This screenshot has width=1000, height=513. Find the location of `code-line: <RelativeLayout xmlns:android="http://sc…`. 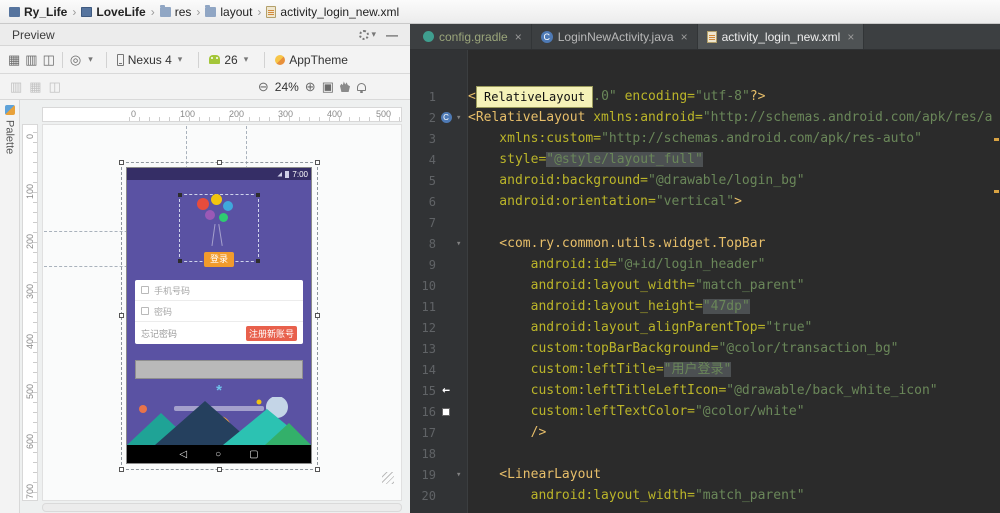

code-line: <RelativeLayout xmlns:android="http://sc… is located at coordinates (730, 117).